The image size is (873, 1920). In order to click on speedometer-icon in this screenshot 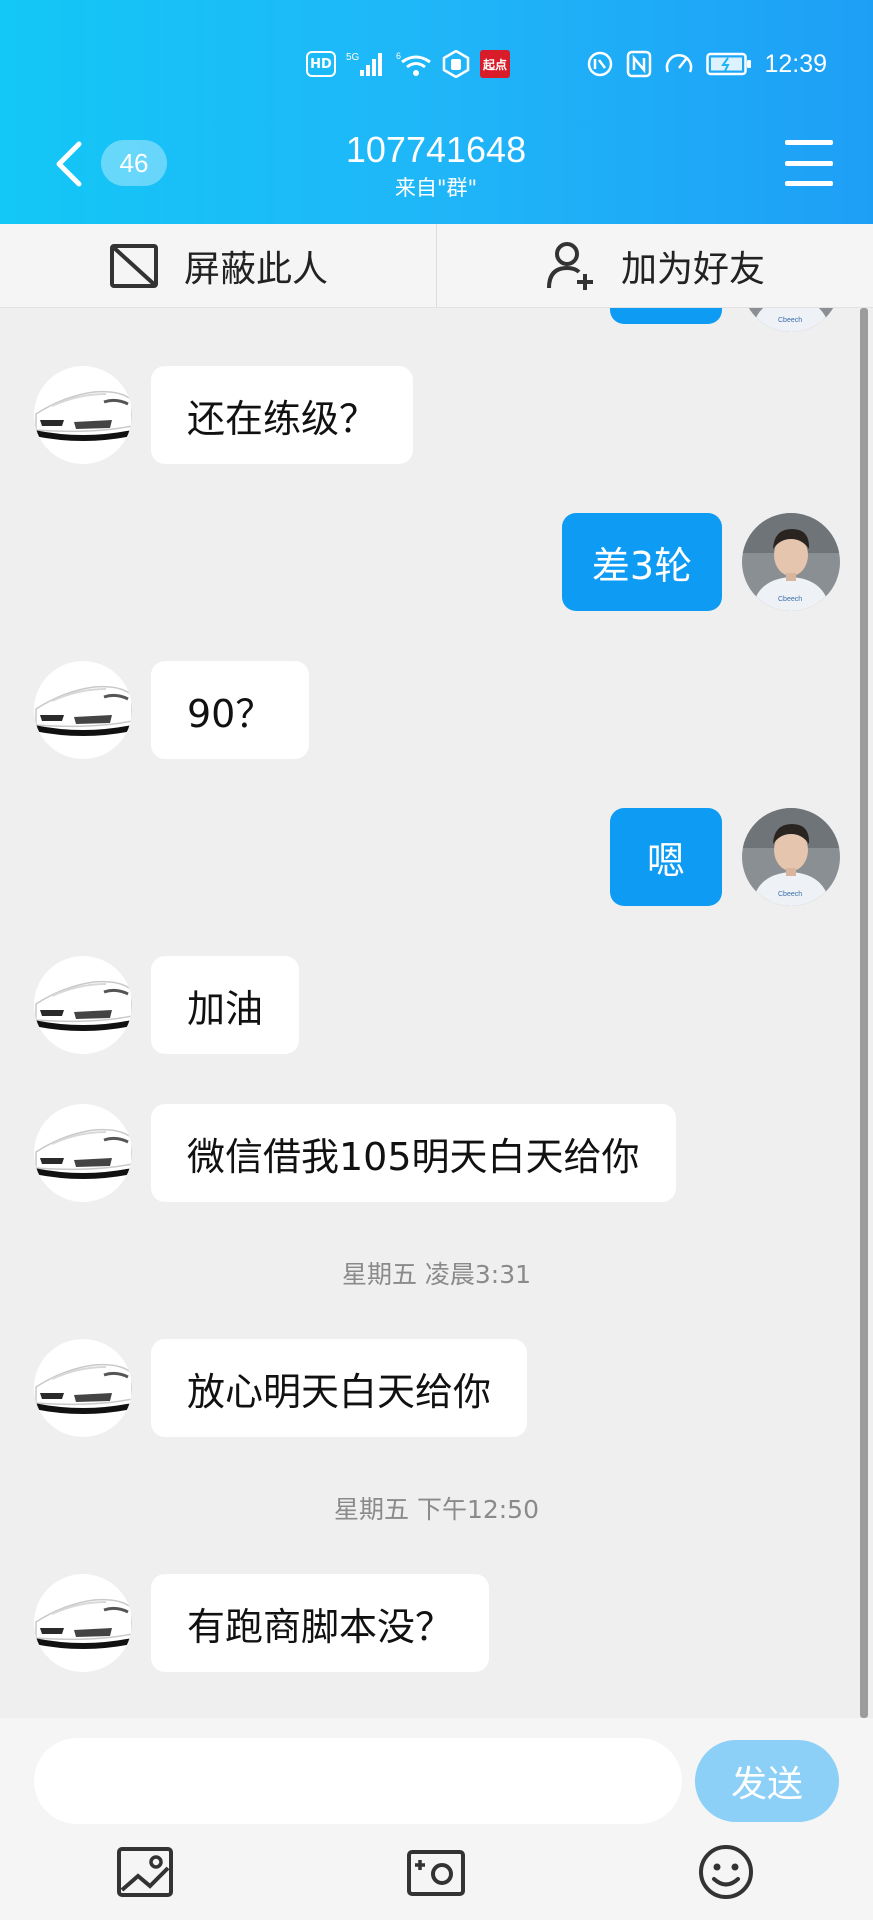, I will do `click(679, 64)`.